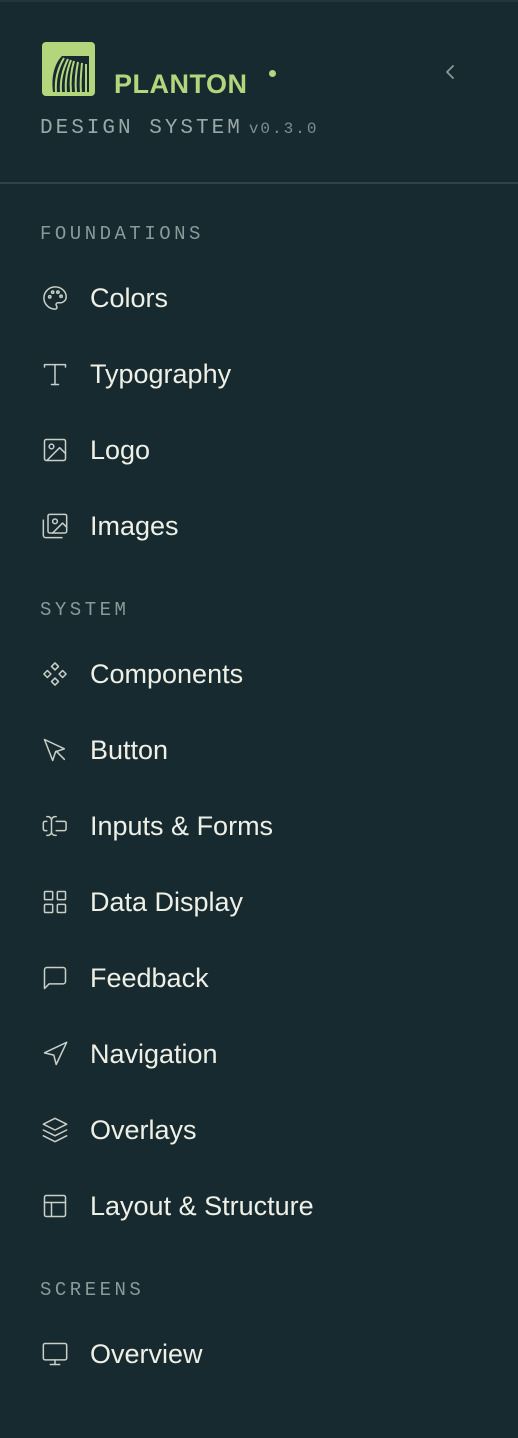  What do you see at coordinates (55, 750) in the screenshot?
I see `pointer-icon` at bounding box center [55, 750].